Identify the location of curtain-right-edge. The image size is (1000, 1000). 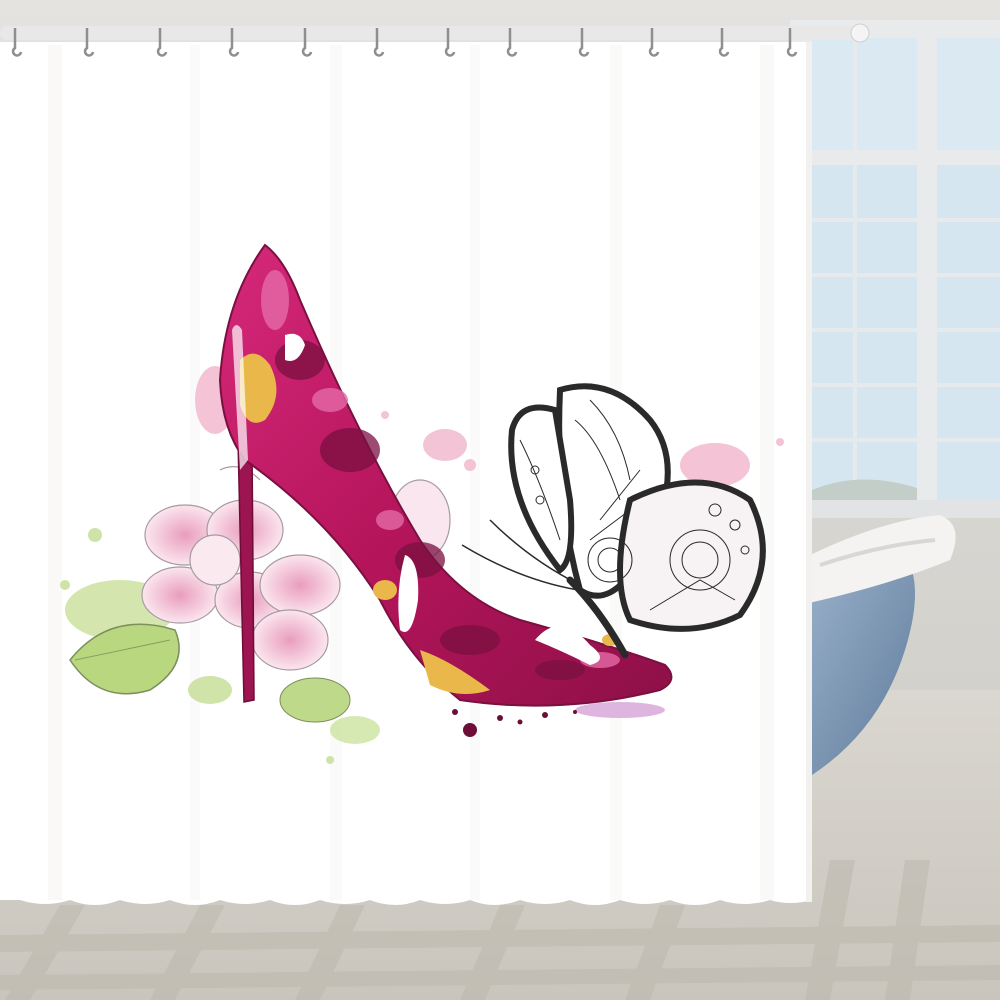
(809, 472).